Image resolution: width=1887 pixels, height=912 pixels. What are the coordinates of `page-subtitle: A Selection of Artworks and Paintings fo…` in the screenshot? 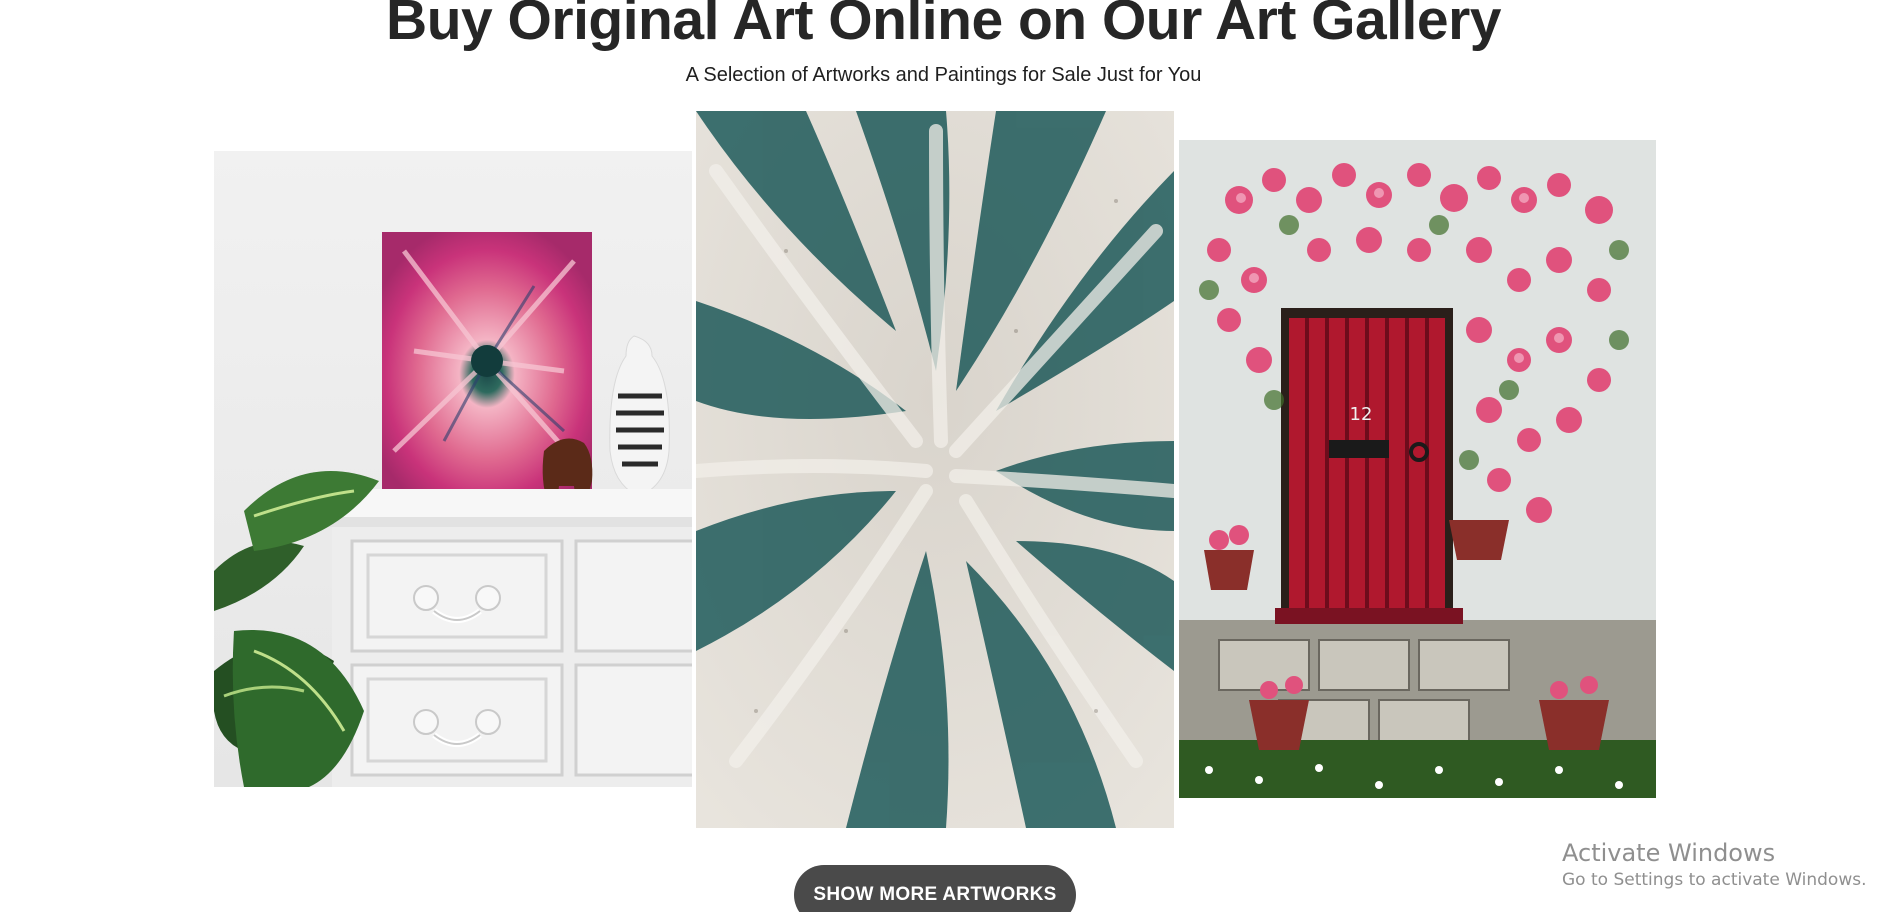 It's located at (943, 75).